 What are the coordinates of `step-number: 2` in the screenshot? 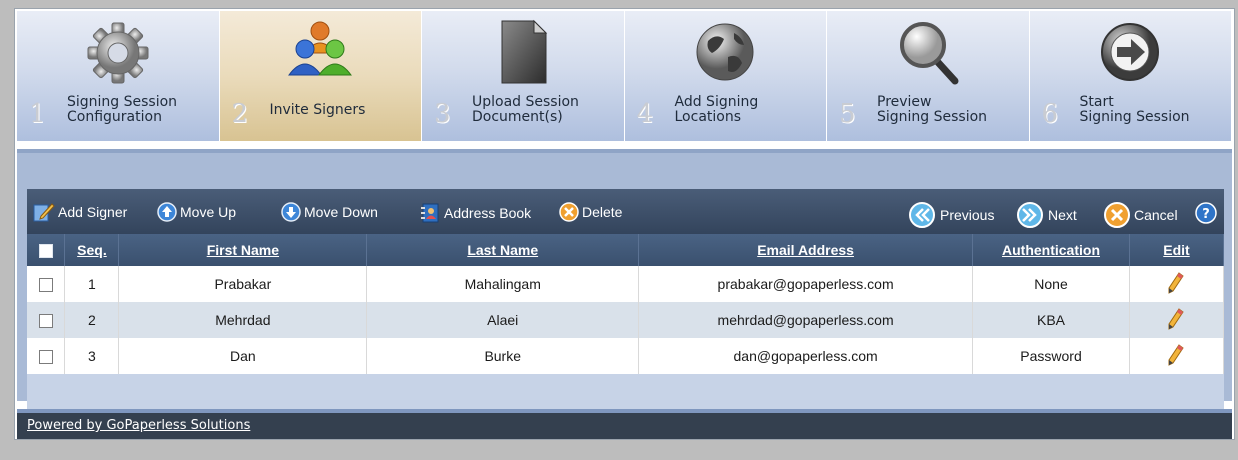 It's located at (240, 114).